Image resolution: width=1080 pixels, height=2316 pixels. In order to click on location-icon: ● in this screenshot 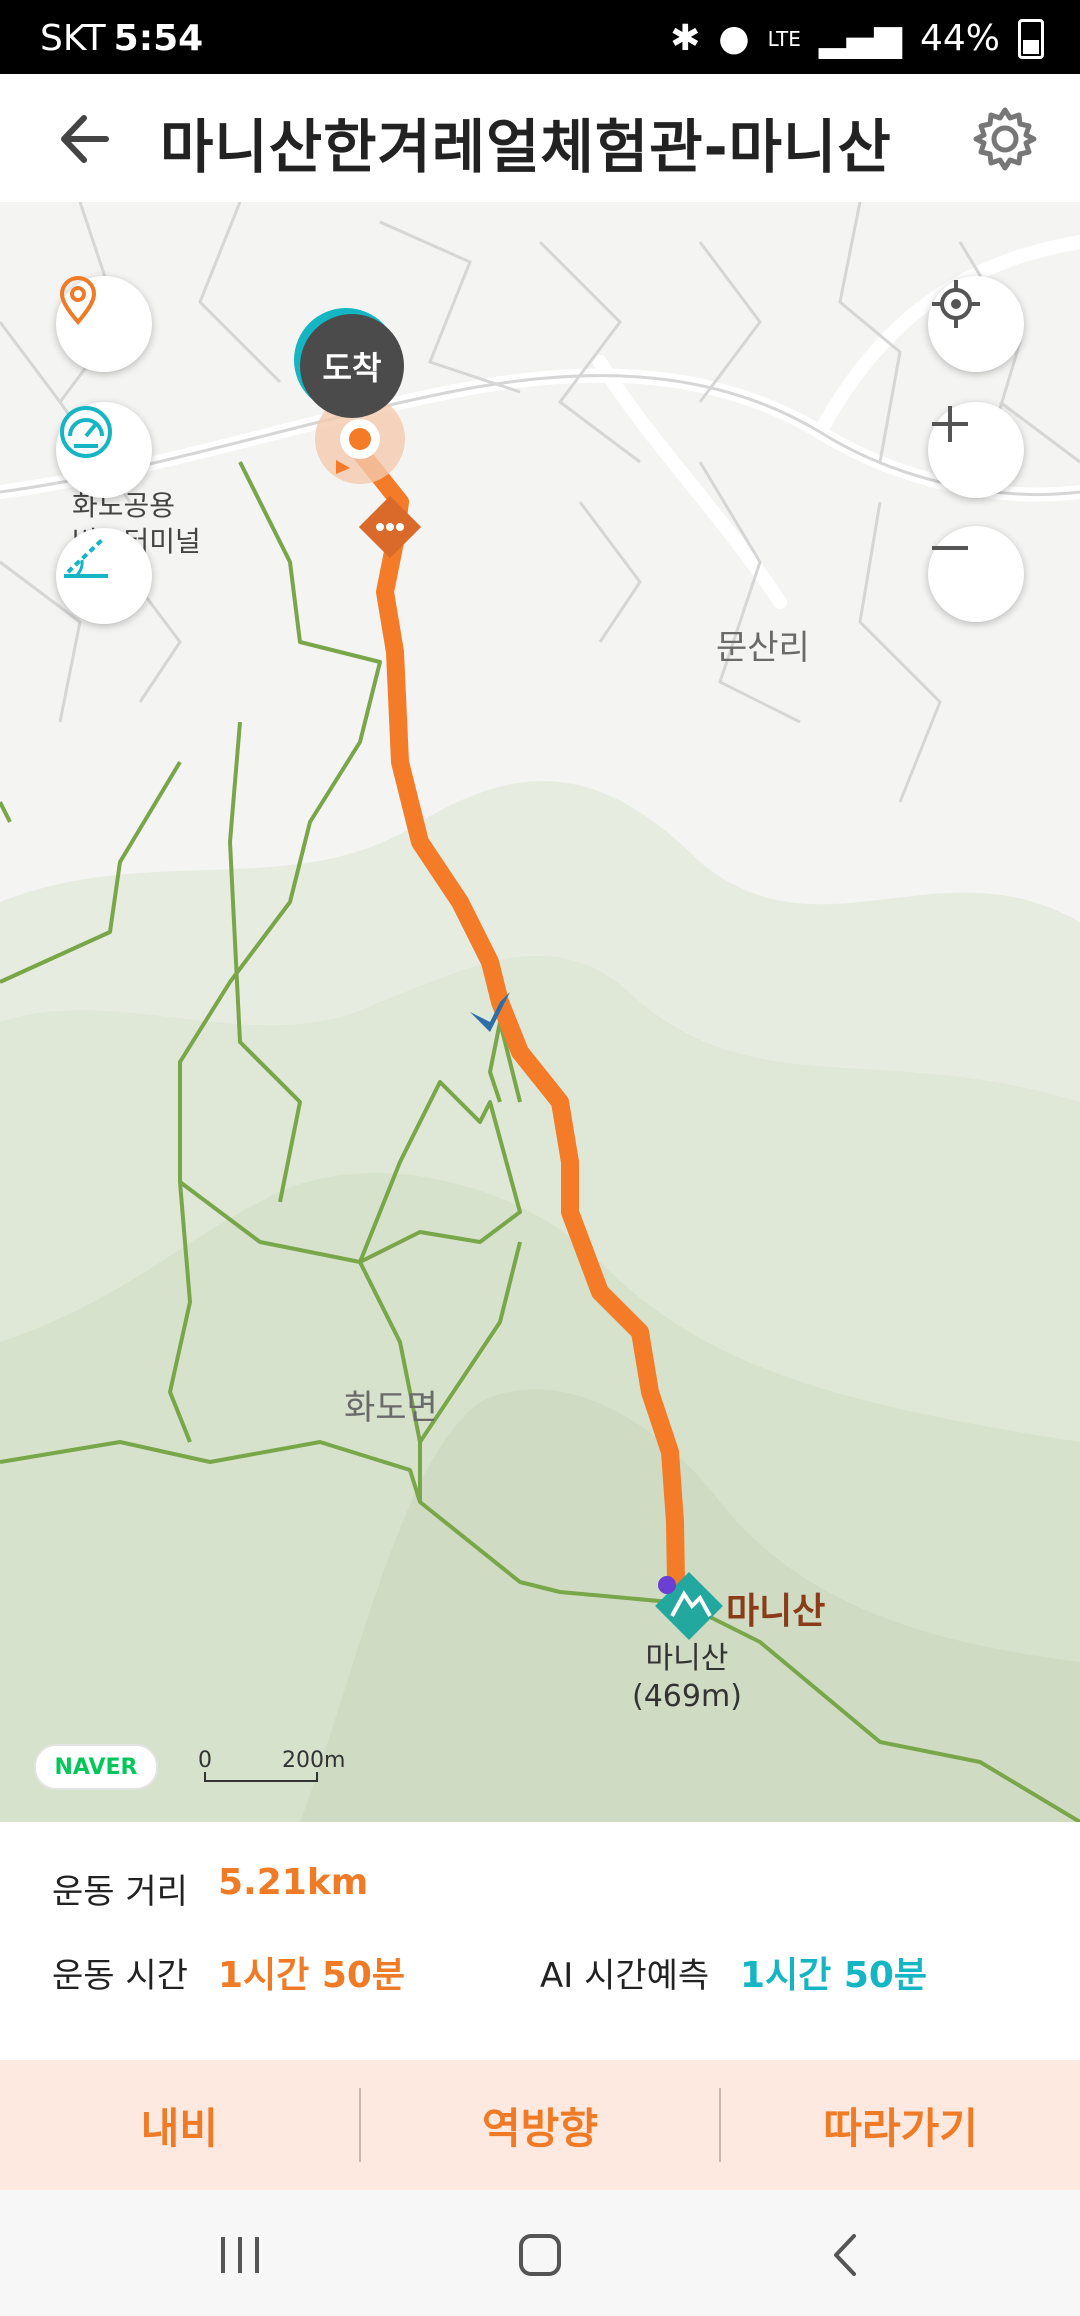, I will do `click(734, 38)`.